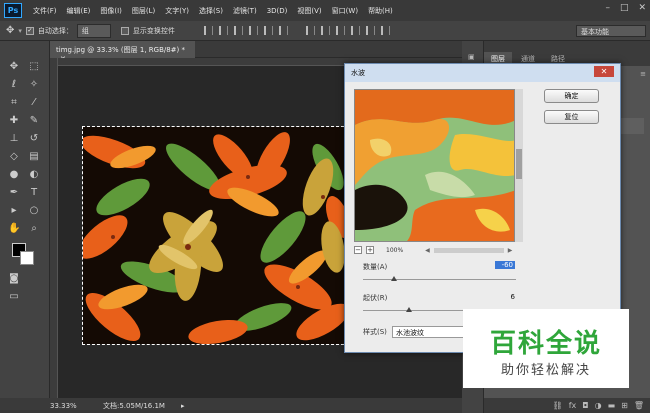  Describe the element at coordinates (340, 30) in the screenshot. I see `distribute-bottom-icon` at that location.